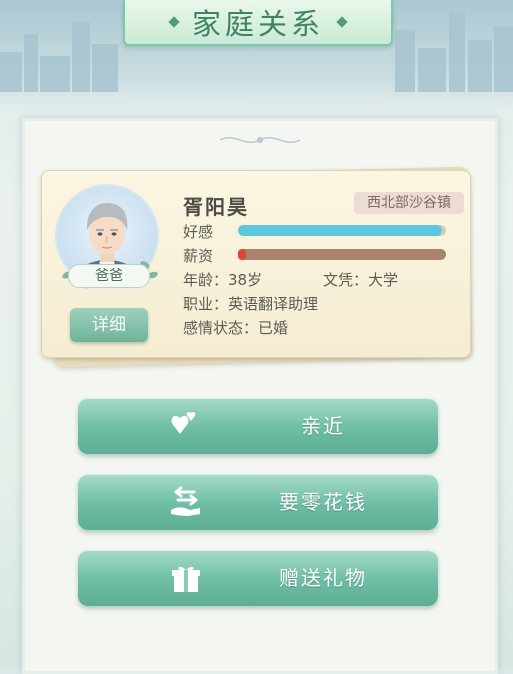 This screenshot has width=513, height=674. What do you see at coordinates (258, 502) in the screenshot?
I see `ask-pocket-money-button: 要零花钱` at bounding box center [258, 502].